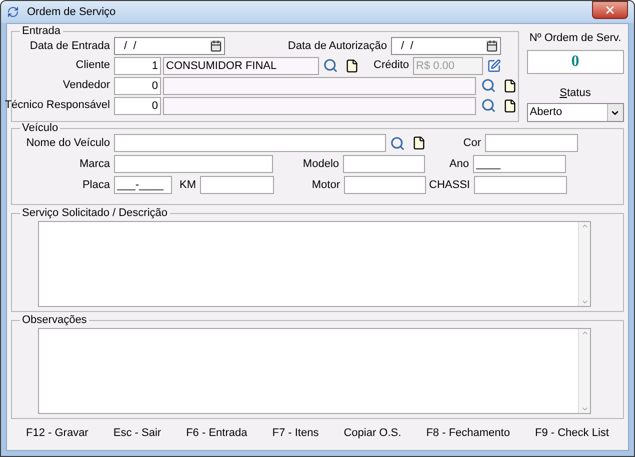  What do you see at coordinates (337, 46) in the screenshot?
I see `field-label: Data de Autorização` at bounding box center [337, 46].